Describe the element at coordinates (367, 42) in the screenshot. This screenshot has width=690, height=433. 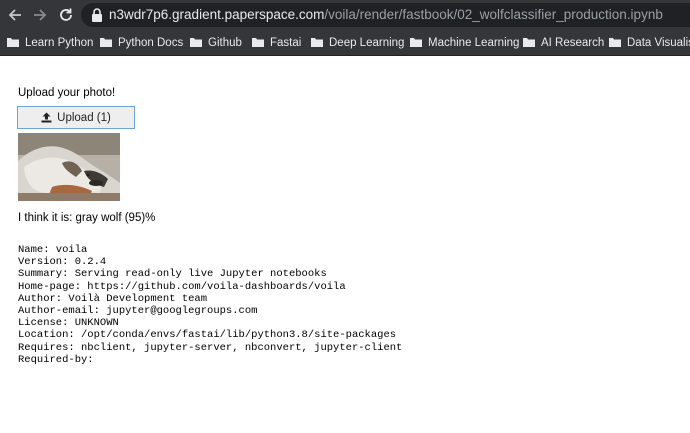
I see `bookmark-label: Deep Learning` at that location.